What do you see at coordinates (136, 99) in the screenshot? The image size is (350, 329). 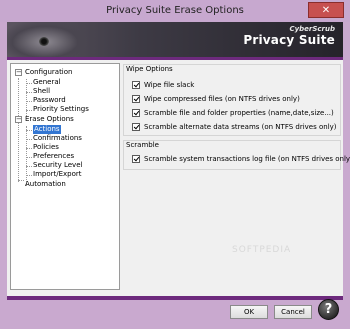 I see `wipe-compressed-files-checkbox` at bounding box center [136, 99].